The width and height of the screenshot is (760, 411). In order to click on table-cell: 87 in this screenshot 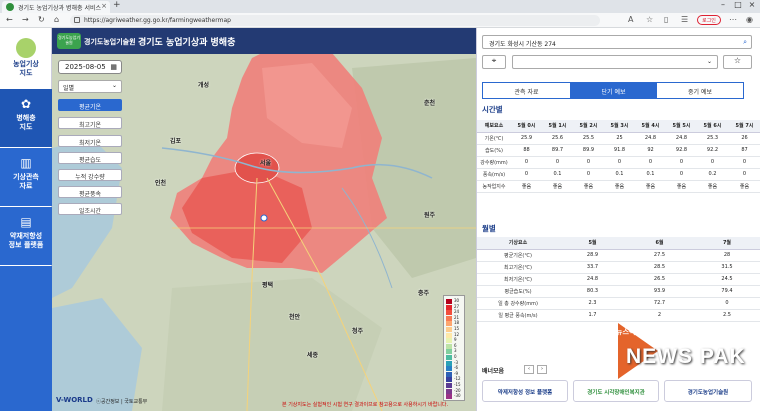, I will do `click(744, 150)`.